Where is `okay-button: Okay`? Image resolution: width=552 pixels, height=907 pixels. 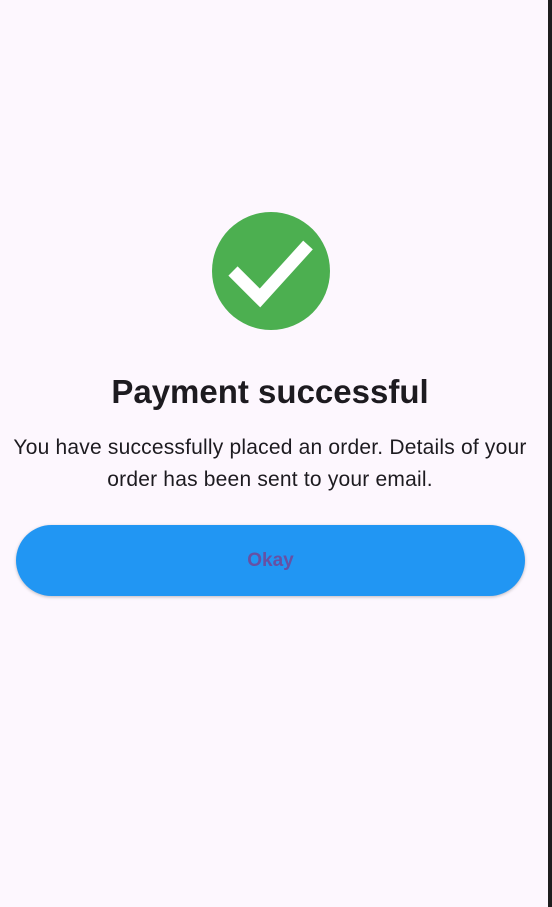
okay-button: Okay is located at coordinates (270, 560).